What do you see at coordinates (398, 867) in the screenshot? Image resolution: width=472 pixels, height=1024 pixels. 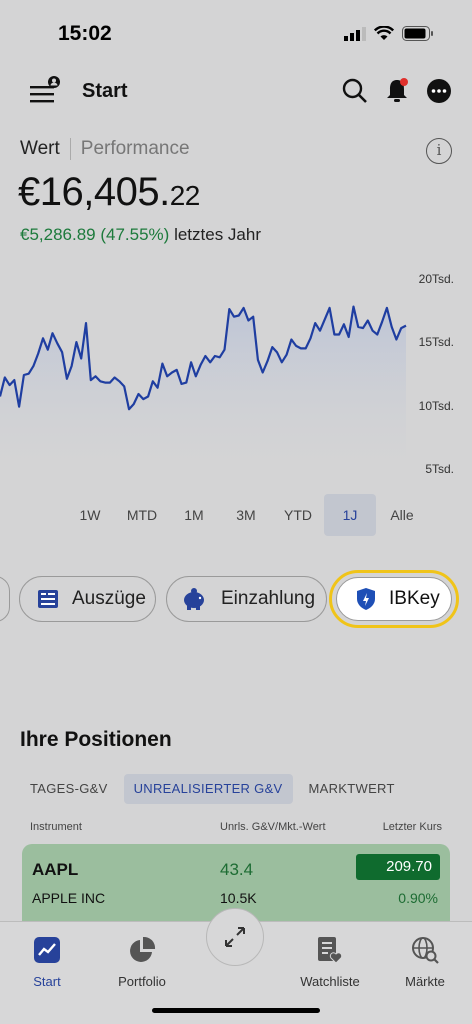 I see `position-last-price: 209.70` at bounding box center [398, 867].